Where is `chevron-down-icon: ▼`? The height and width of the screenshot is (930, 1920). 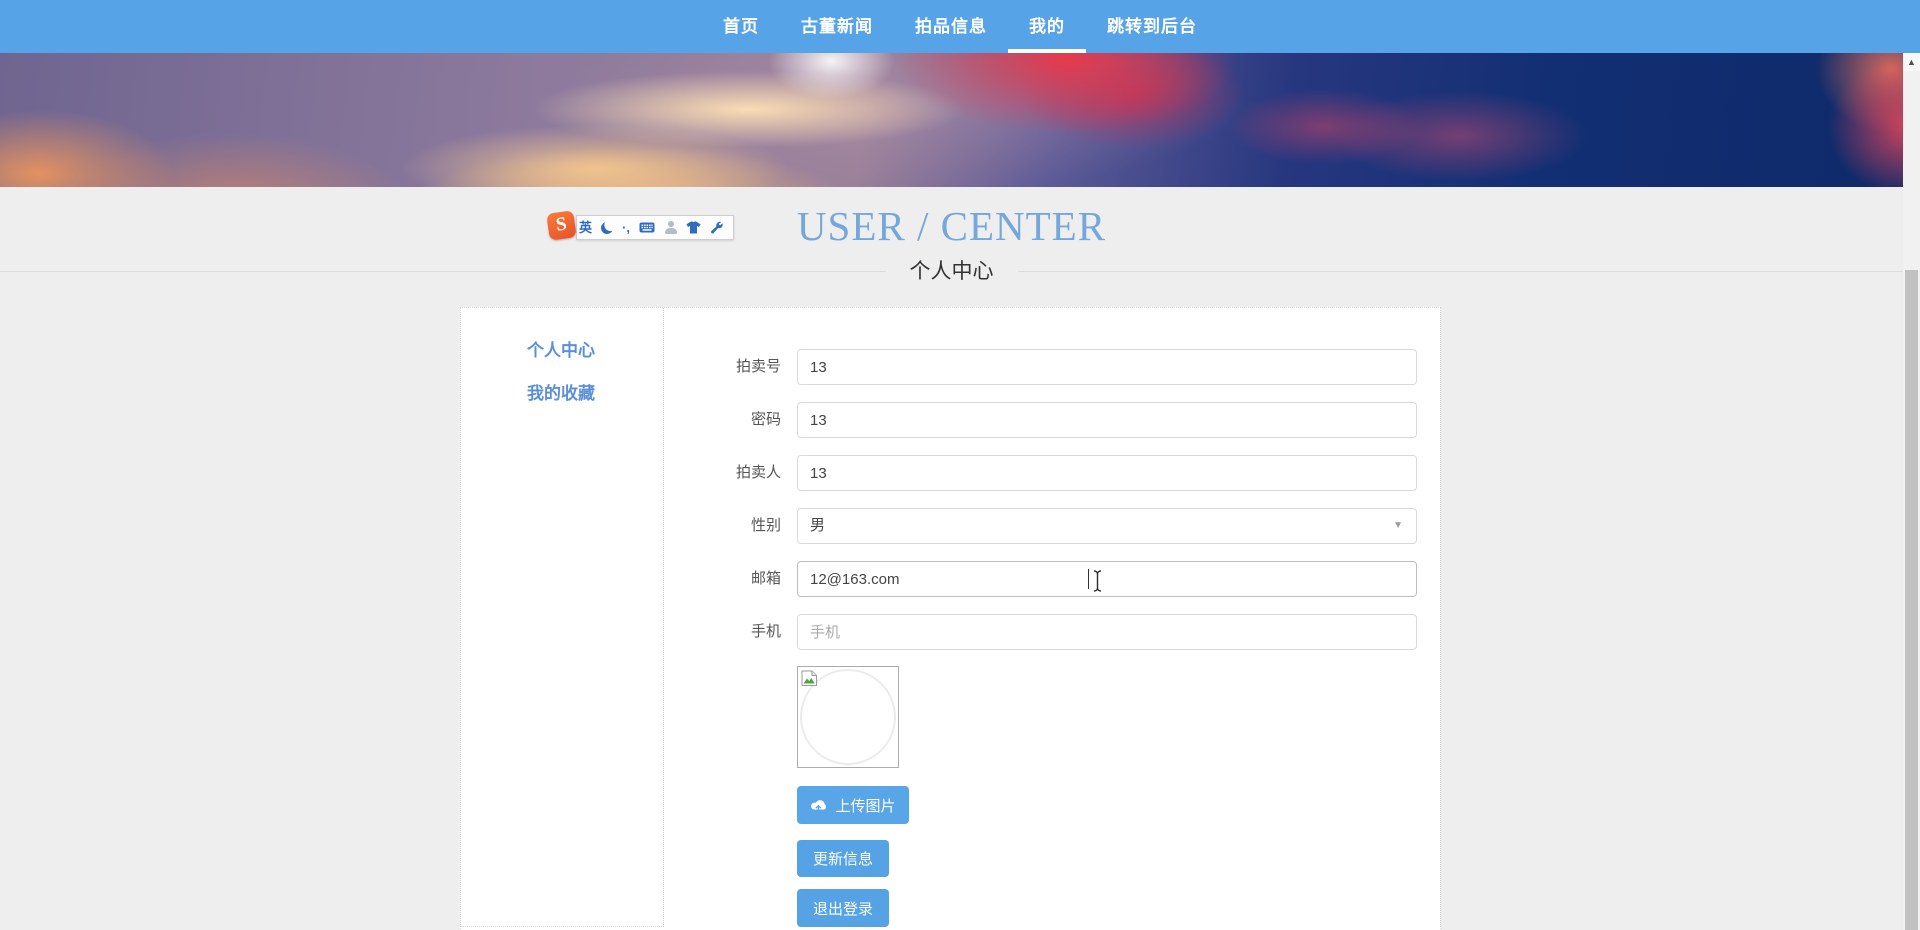
chevron-down-icon: ▼ is located at coordinates (1398, 525).